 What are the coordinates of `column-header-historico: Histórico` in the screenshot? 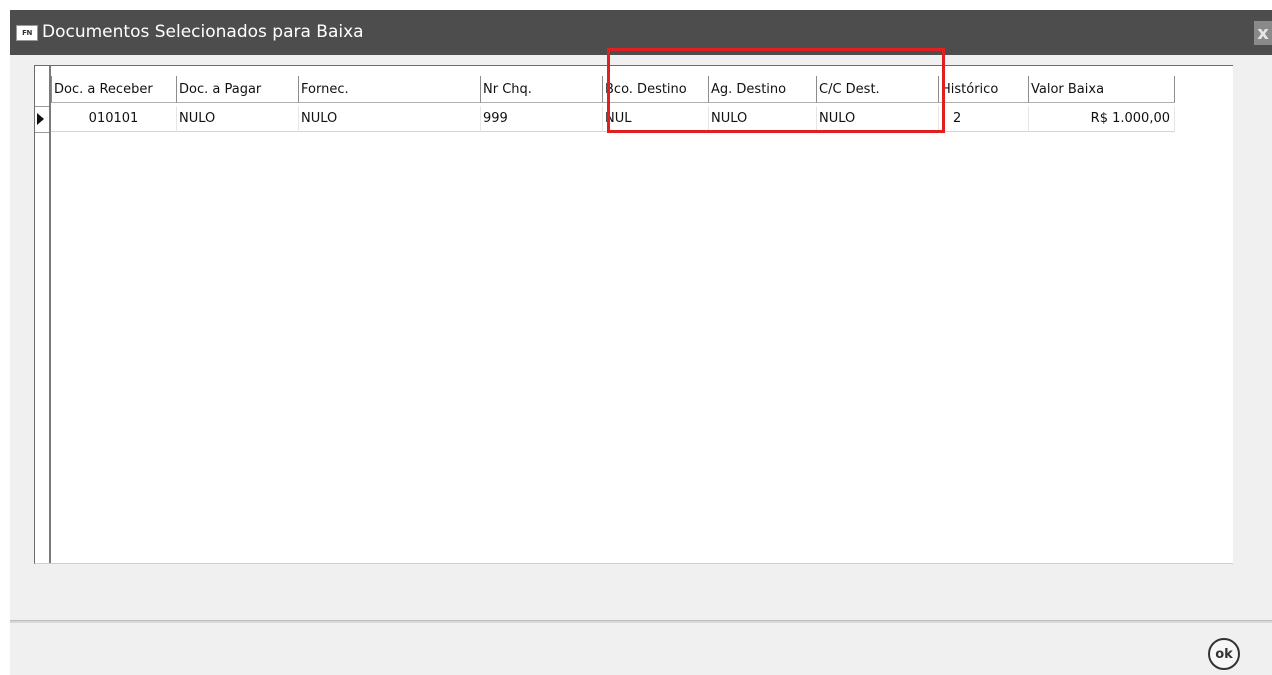 It's located at (984, 89).